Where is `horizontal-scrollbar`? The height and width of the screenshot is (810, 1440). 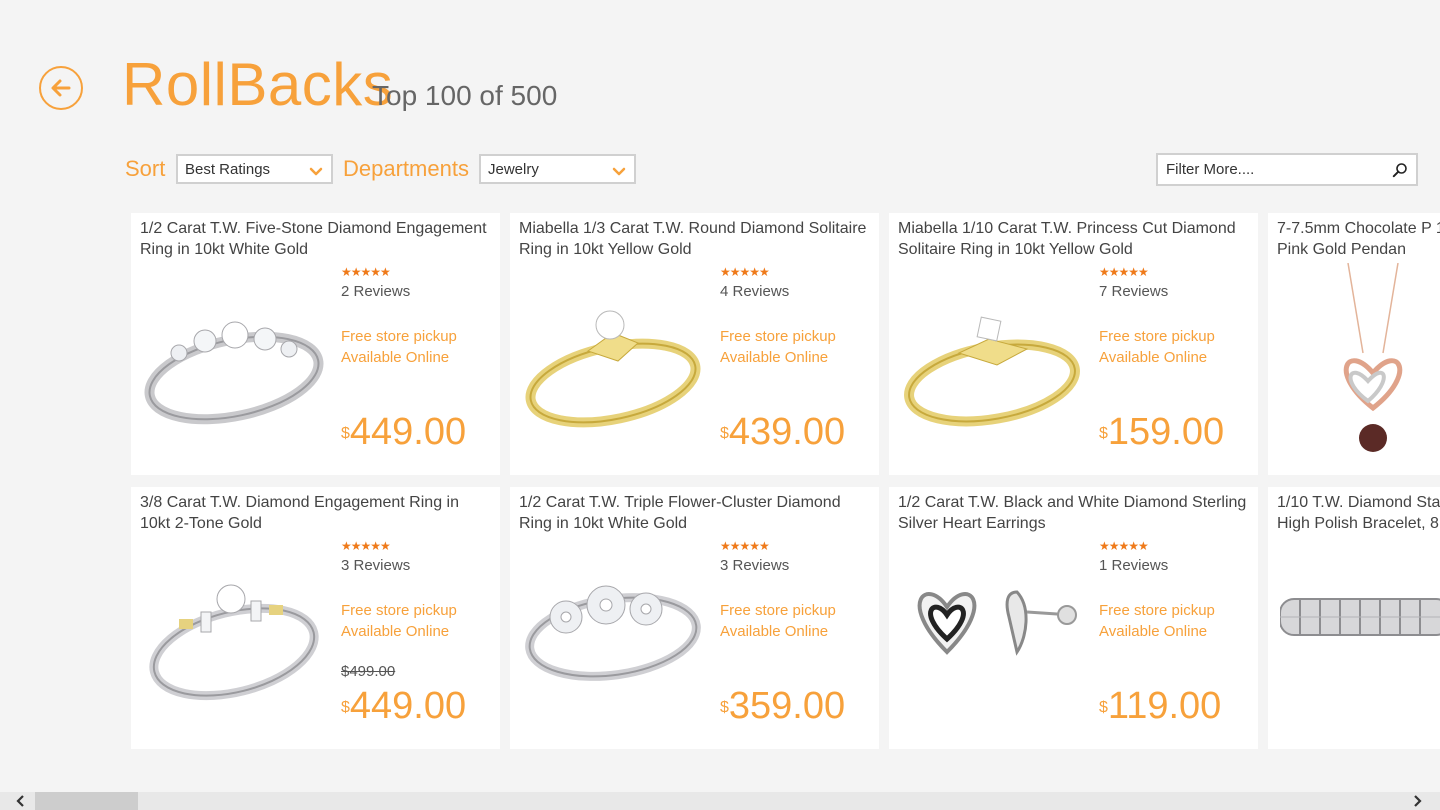
horizontal-scrollbar is located at coordinates (720, 801).